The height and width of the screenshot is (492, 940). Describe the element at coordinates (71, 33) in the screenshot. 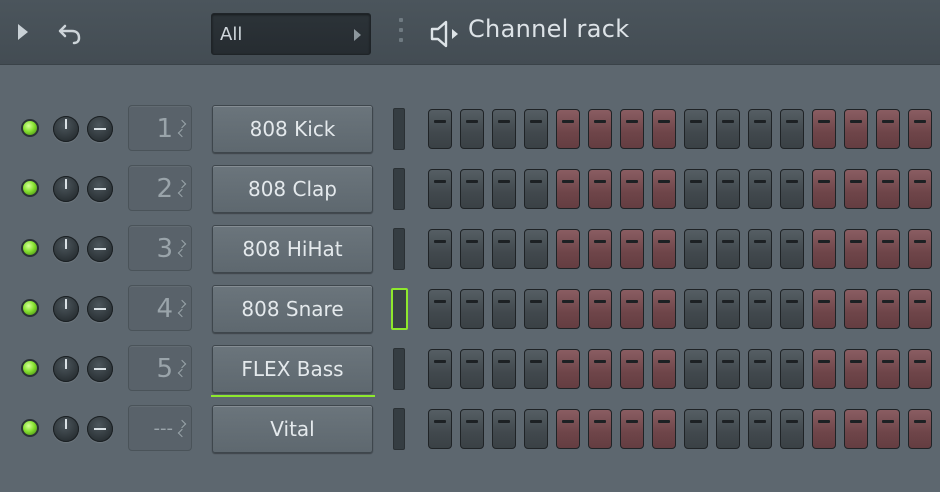

I see `undo-icon` at that location.